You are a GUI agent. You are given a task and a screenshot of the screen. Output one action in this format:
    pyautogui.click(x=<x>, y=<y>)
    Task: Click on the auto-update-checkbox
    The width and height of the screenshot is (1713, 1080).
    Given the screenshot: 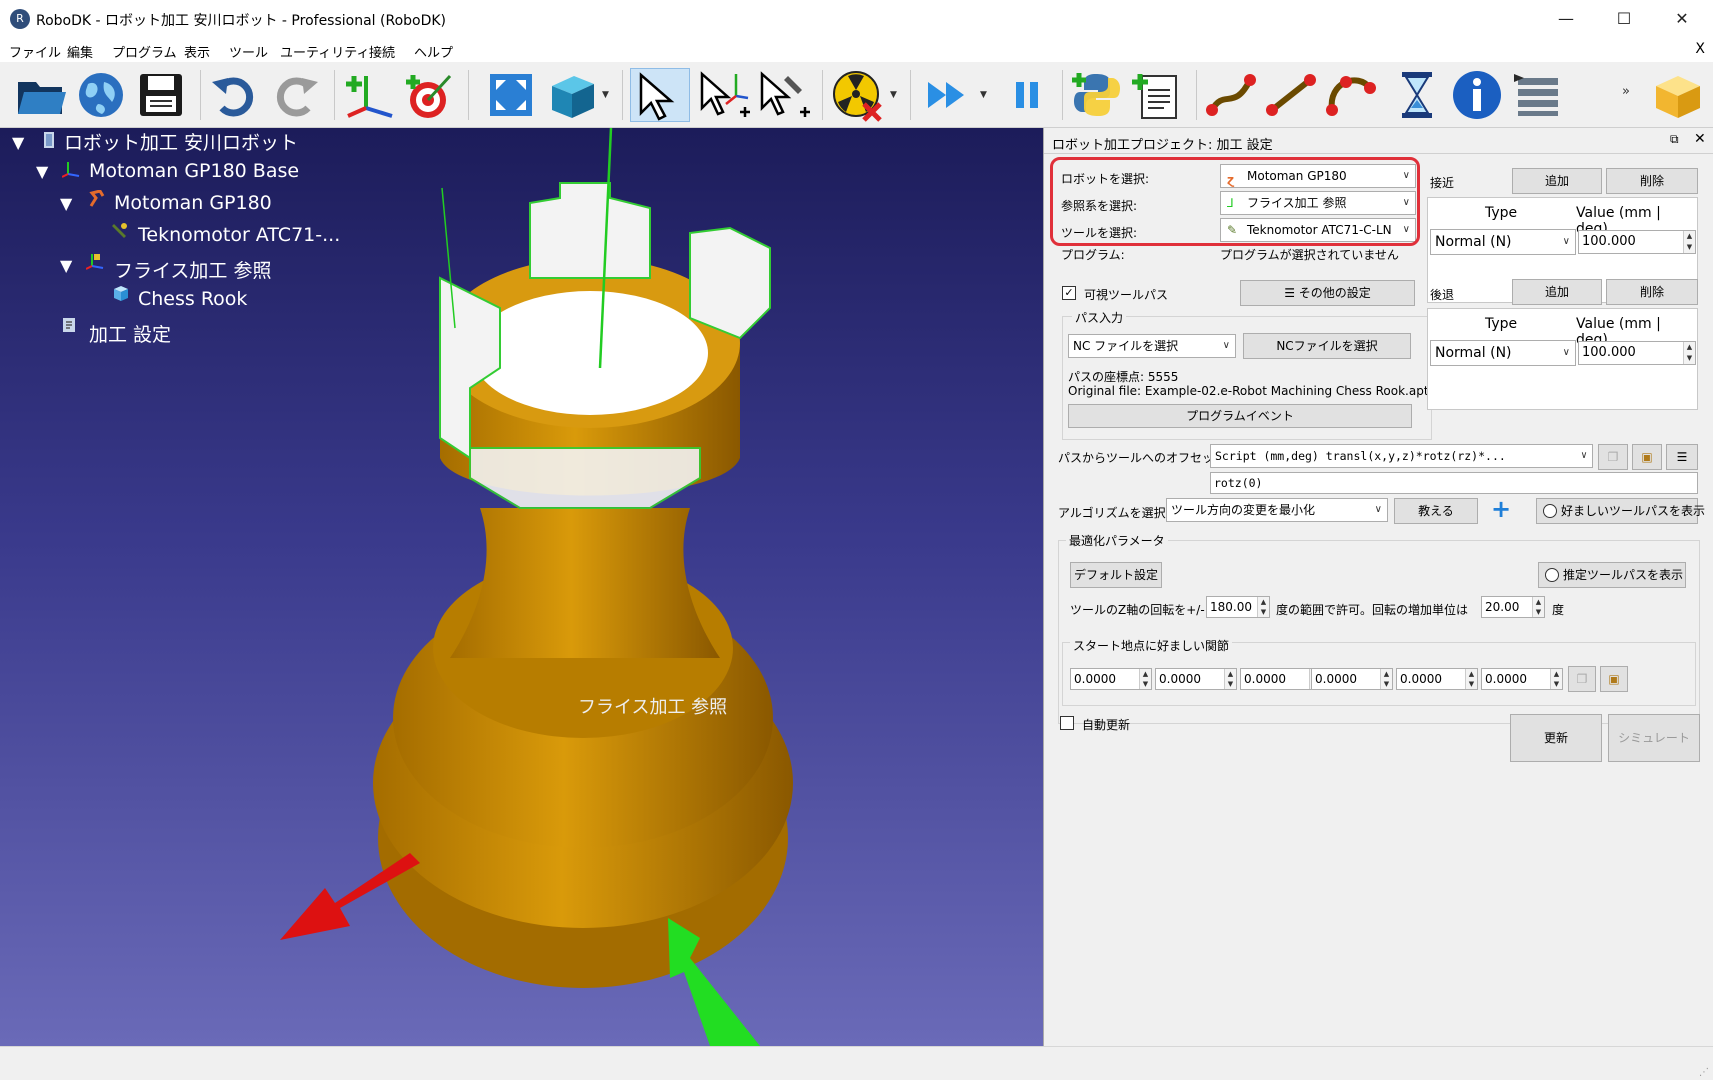 What is the action you would take?
    pyautogui.click(x=1067, y=723)
    